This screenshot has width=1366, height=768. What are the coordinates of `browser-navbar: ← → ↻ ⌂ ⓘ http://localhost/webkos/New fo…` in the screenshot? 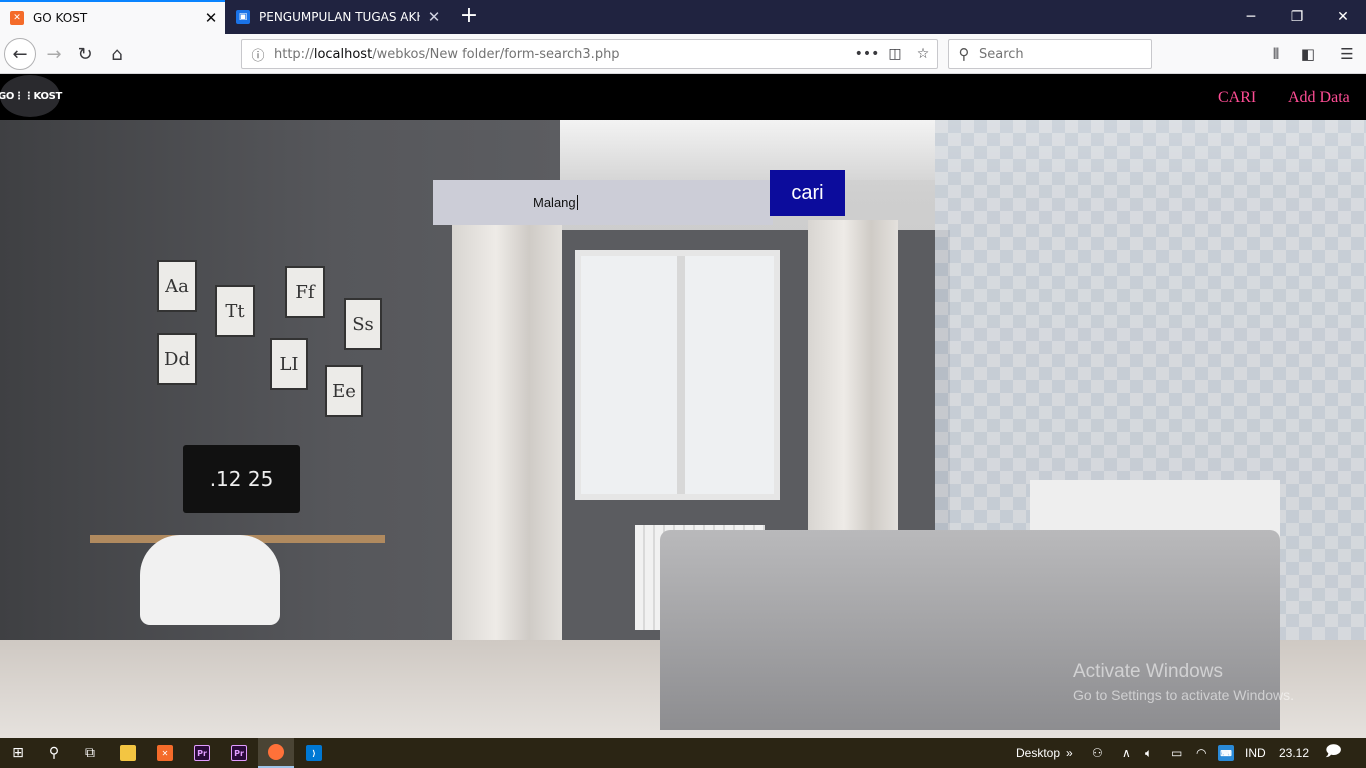 It's located at (683, 54).